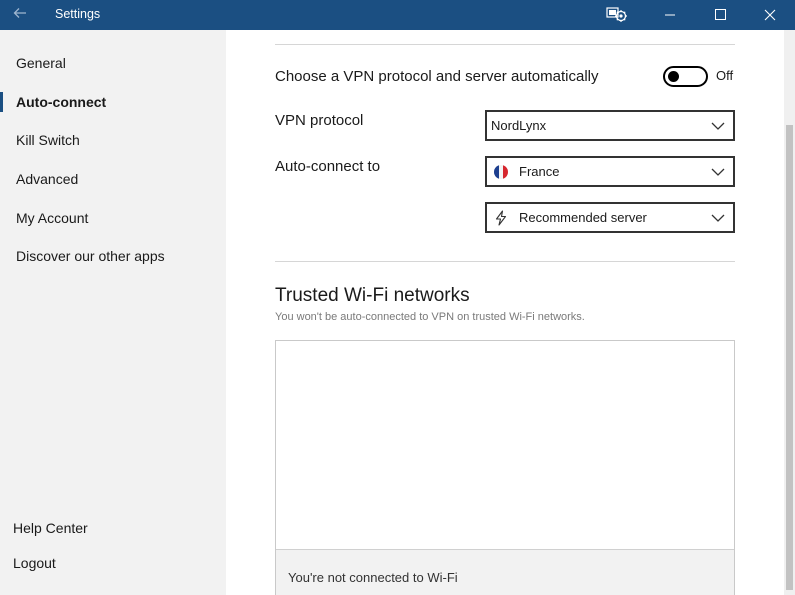  I want to click on close-icon, so click(770, 15).